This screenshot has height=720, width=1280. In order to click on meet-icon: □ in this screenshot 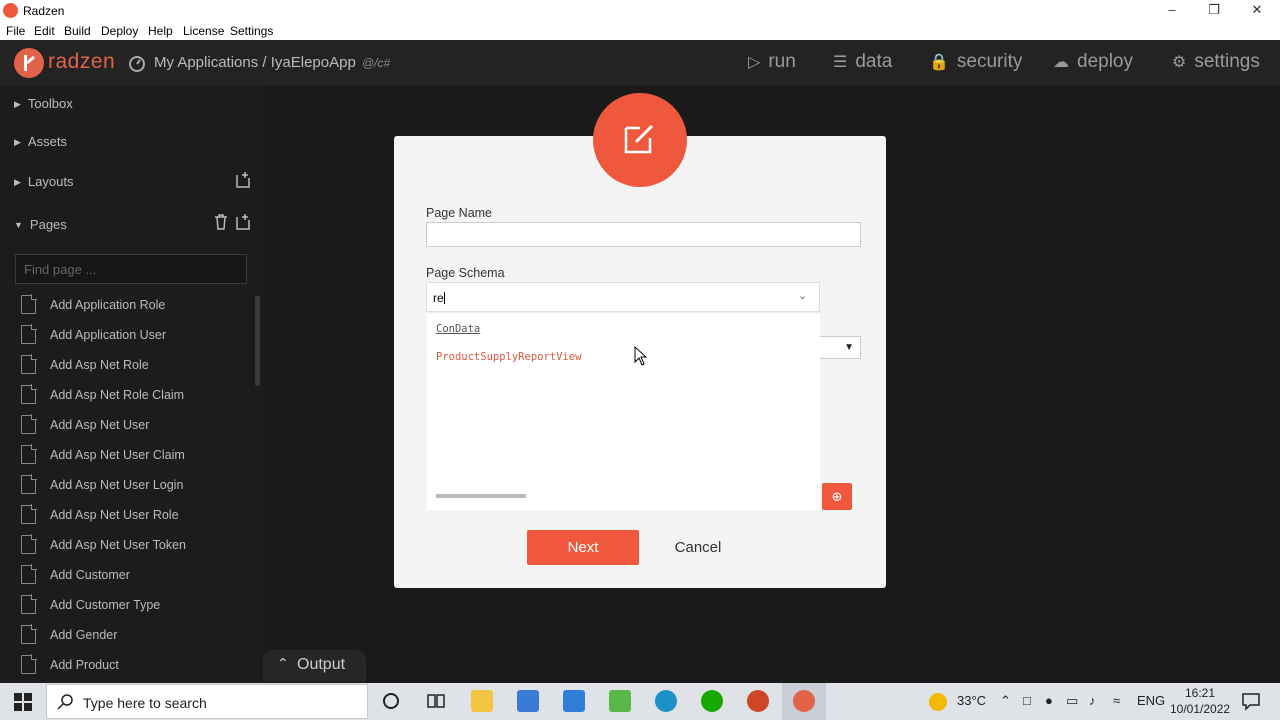, I will do `click(1027, 700)`.